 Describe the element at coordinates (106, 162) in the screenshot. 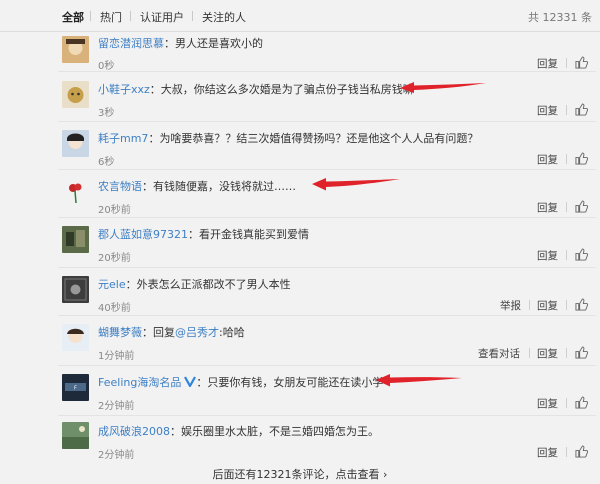

I see `comment-time: 6秒` at that location.